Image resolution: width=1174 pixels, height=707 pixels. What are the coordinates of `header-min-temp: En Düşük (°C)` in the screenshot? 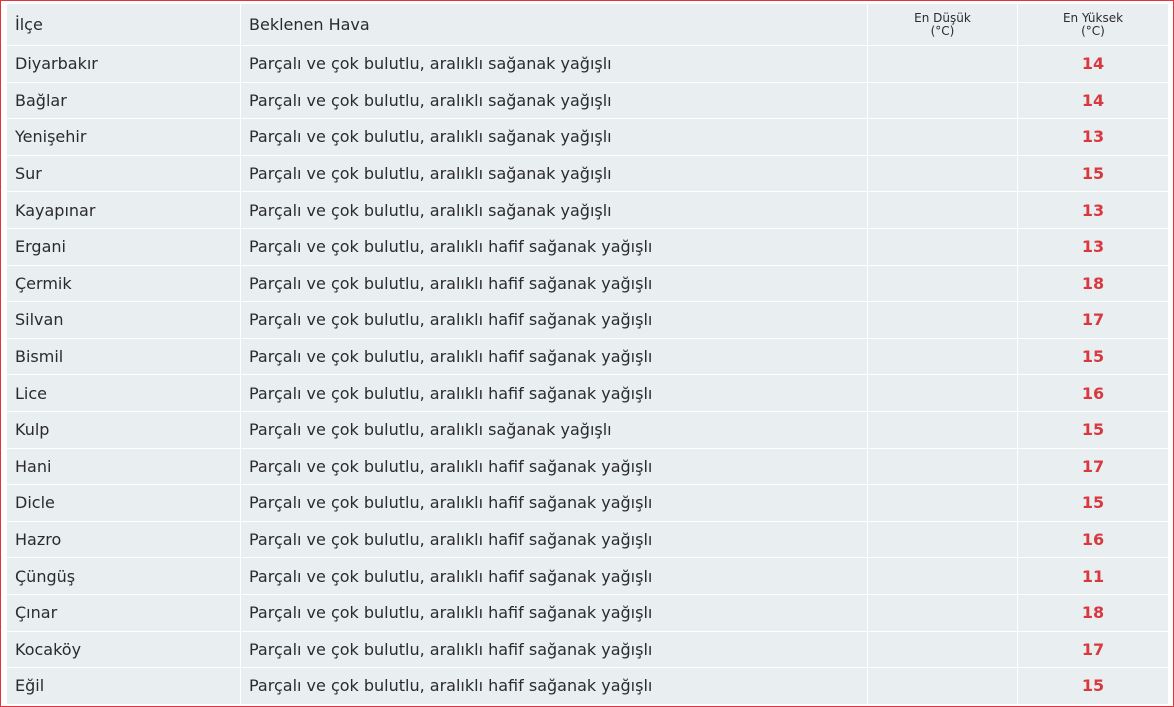 It's located at (943, 25).